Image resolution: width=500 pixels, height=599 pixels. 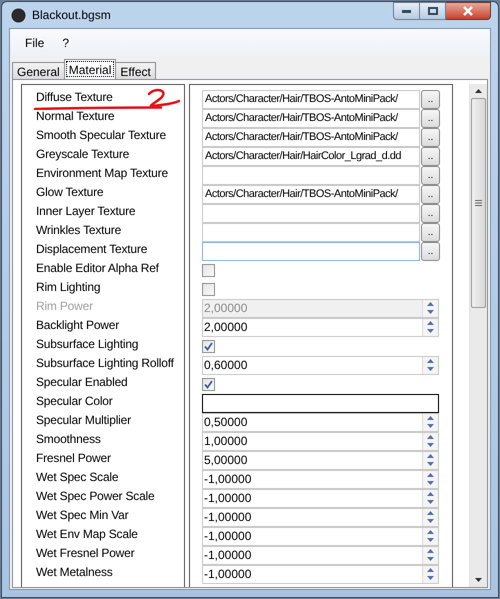 I want to click on minimize-button, so click(x=406, y=11).